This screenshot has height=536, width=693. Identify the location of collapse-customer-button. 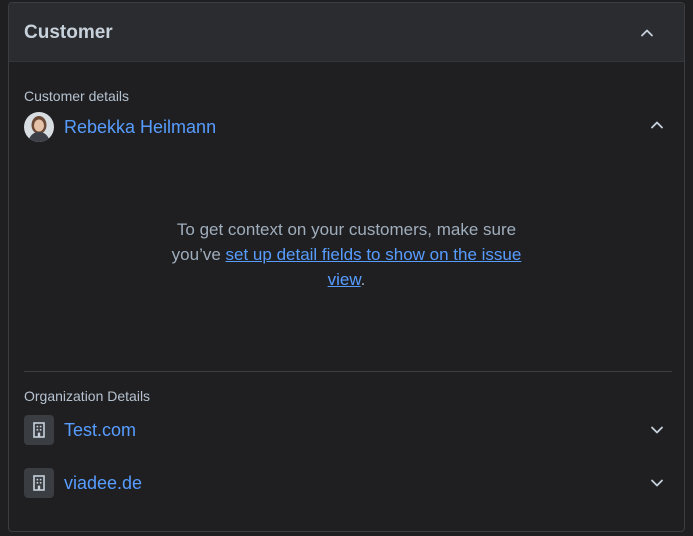
(657, 125).